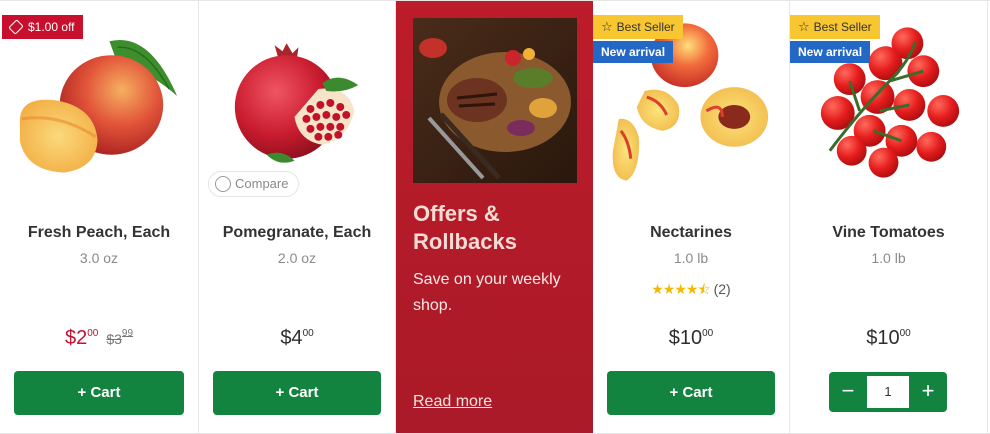 The image size is (990, 434). Describe the element at coordinates (680, 289) in the screenshot. I see `rating-stars-icon: ★★★★⯪` at that location.